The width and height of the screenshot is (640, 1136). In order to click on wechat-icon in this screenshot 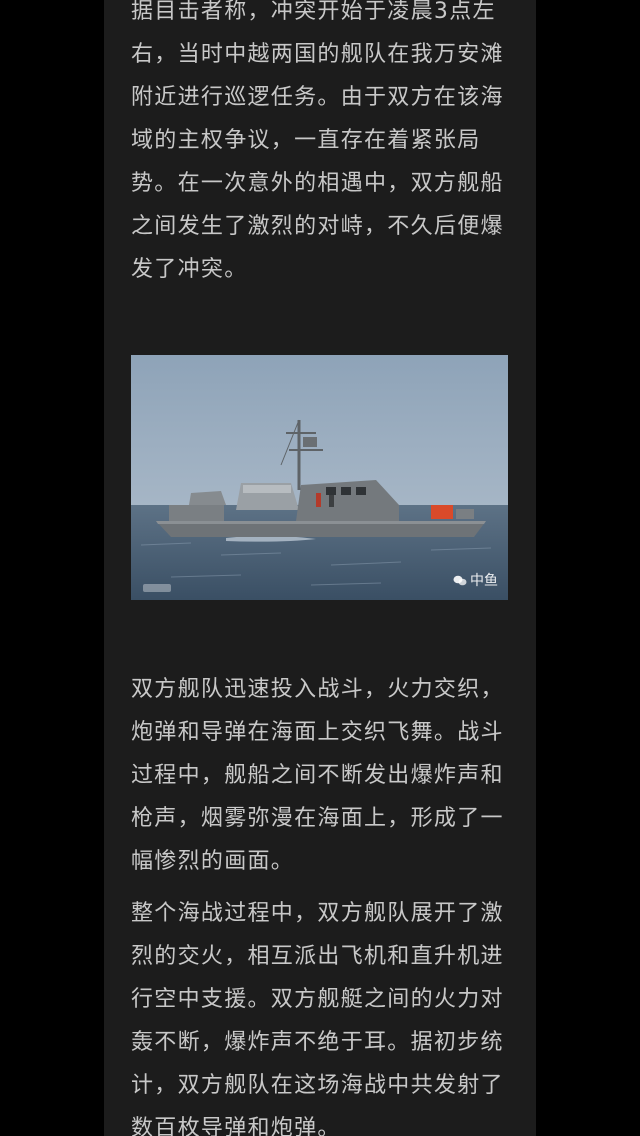, I will do `click(460, 580)`.